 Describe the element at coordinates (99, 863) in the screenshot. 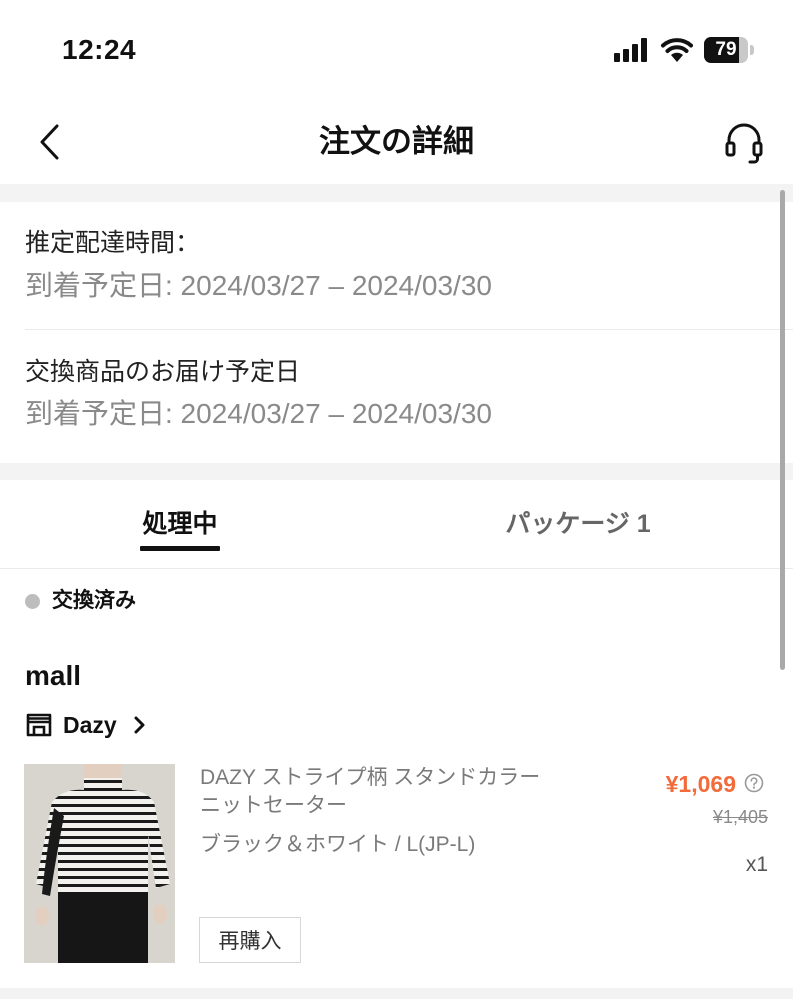

I see `product-image` at that location.